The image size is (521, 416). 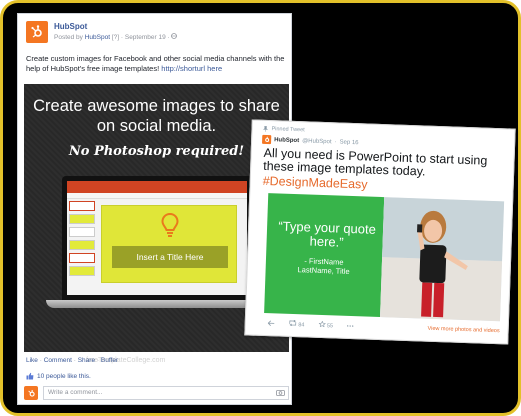 I want to click on powerpoint-window: Insert a Title Here, so click(x=157, y=238).